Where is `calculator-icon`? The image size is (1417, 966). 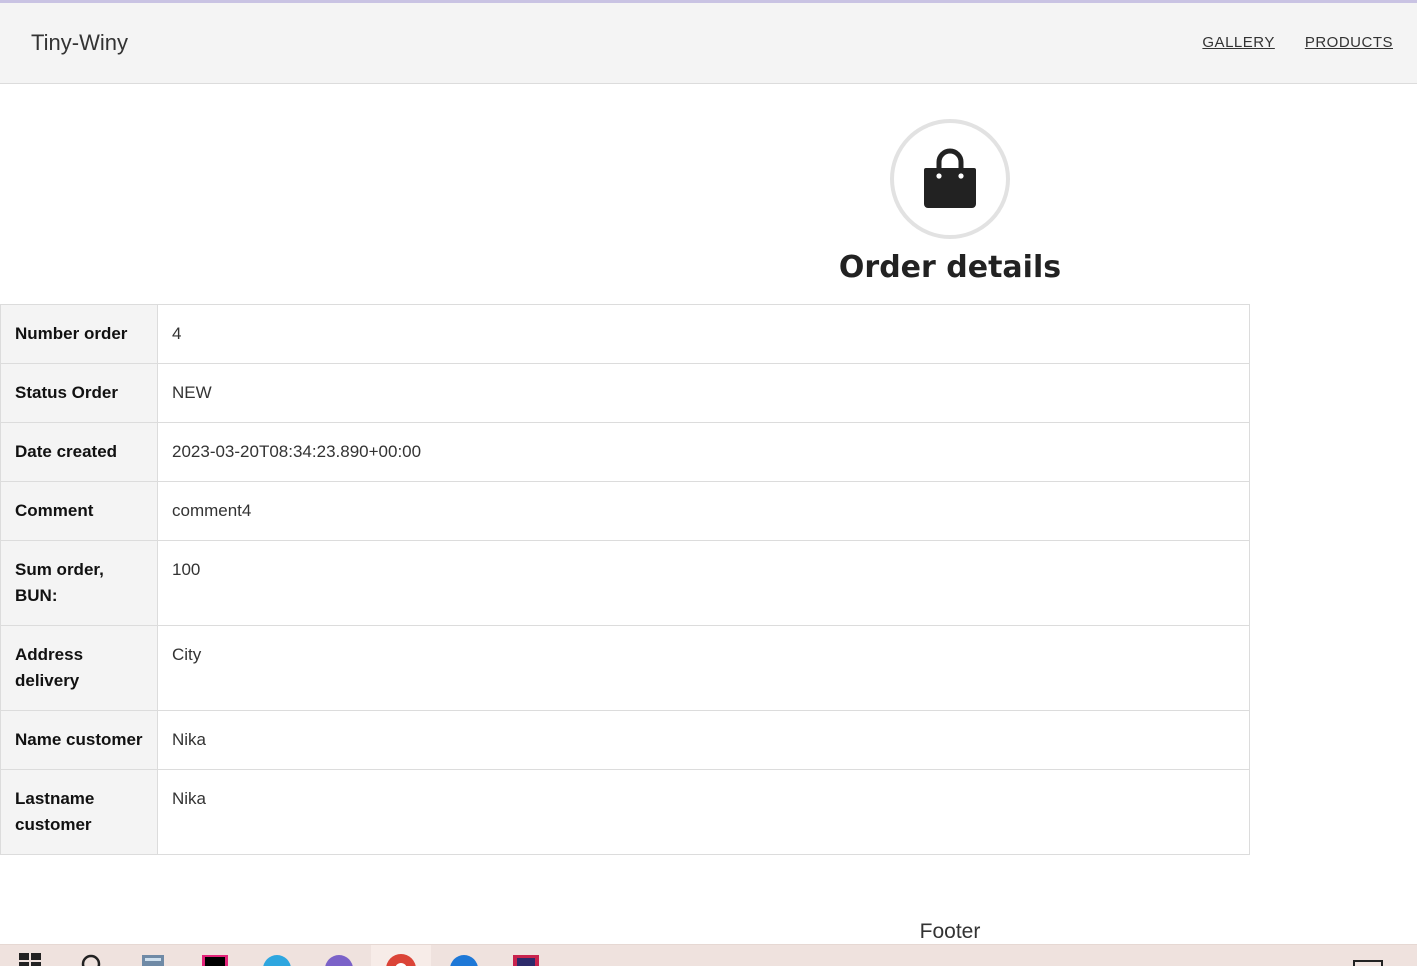 calculator-icon is located at coordinates (153, 955).